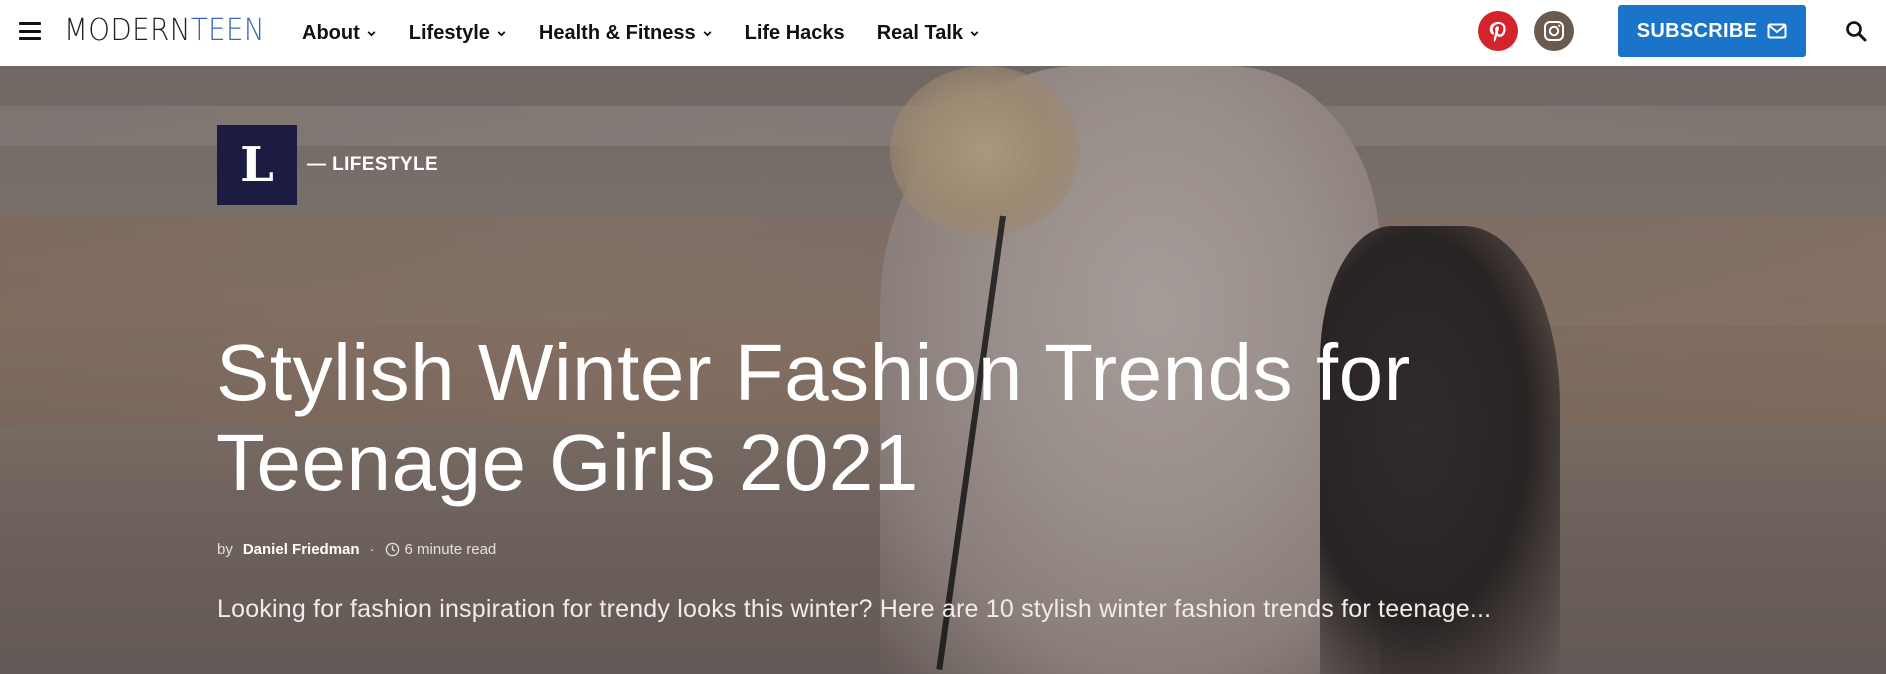 This screenshot has height=674, width=1886. I want to click on pinterest-link, so click(1498, 31).